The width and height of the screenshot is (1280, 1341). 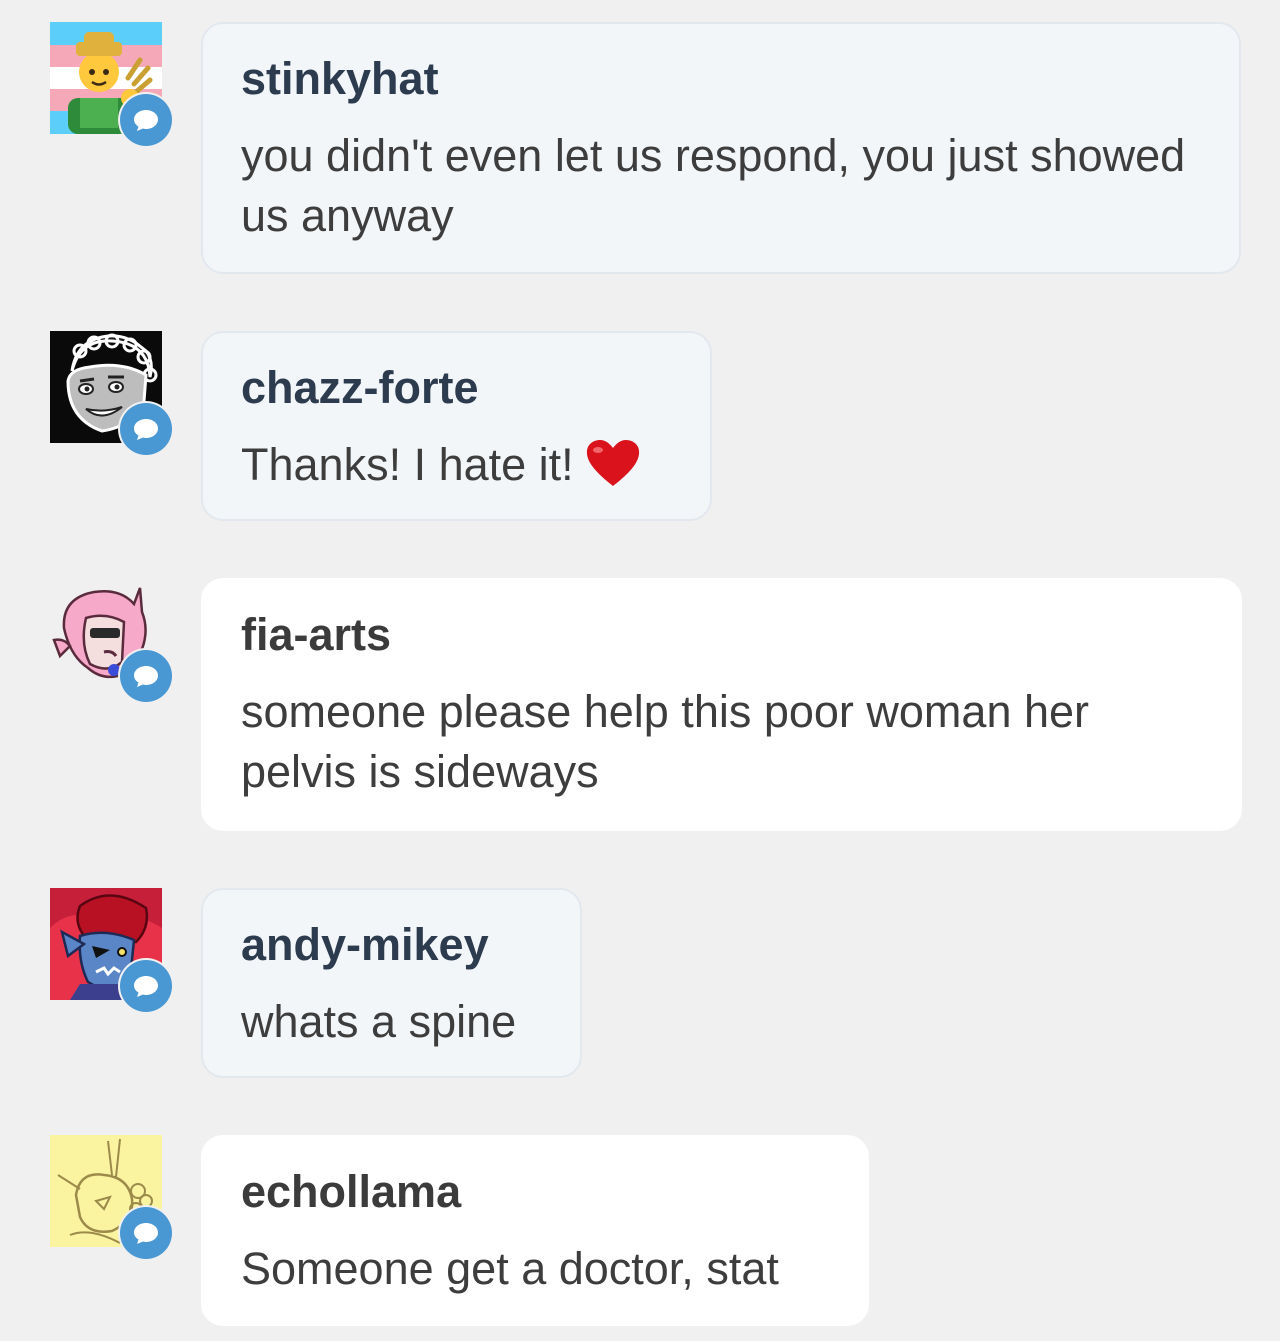 I want to click on username-link: stinkyhat, so click(x=721, y=79).